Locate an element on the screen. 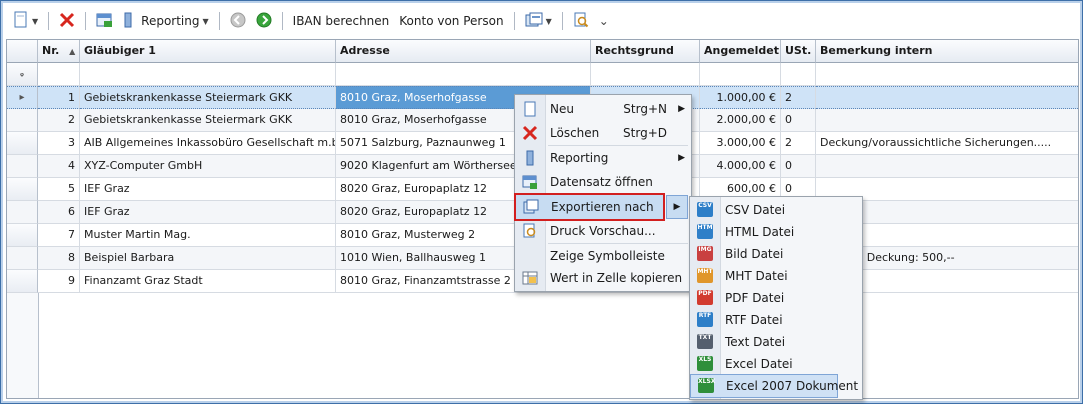 This screenshot has height=404, width=1083. cell-glaeubiger: Beispiel Barbara is located at coordinates (208, 258).